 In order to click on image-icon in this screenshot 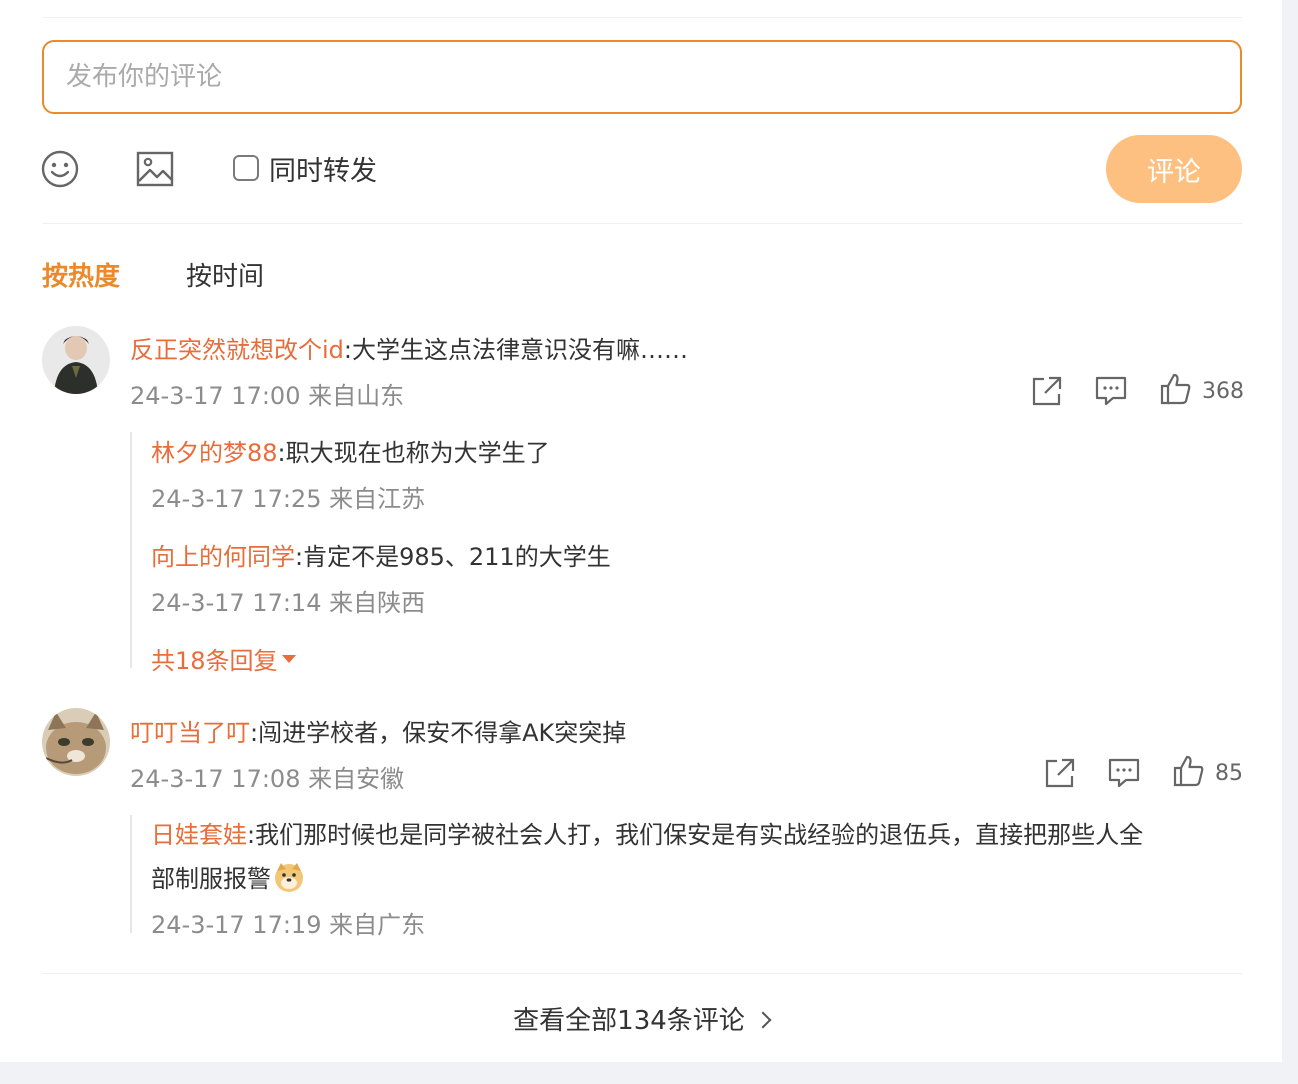, I will do `click(156, 169)`.